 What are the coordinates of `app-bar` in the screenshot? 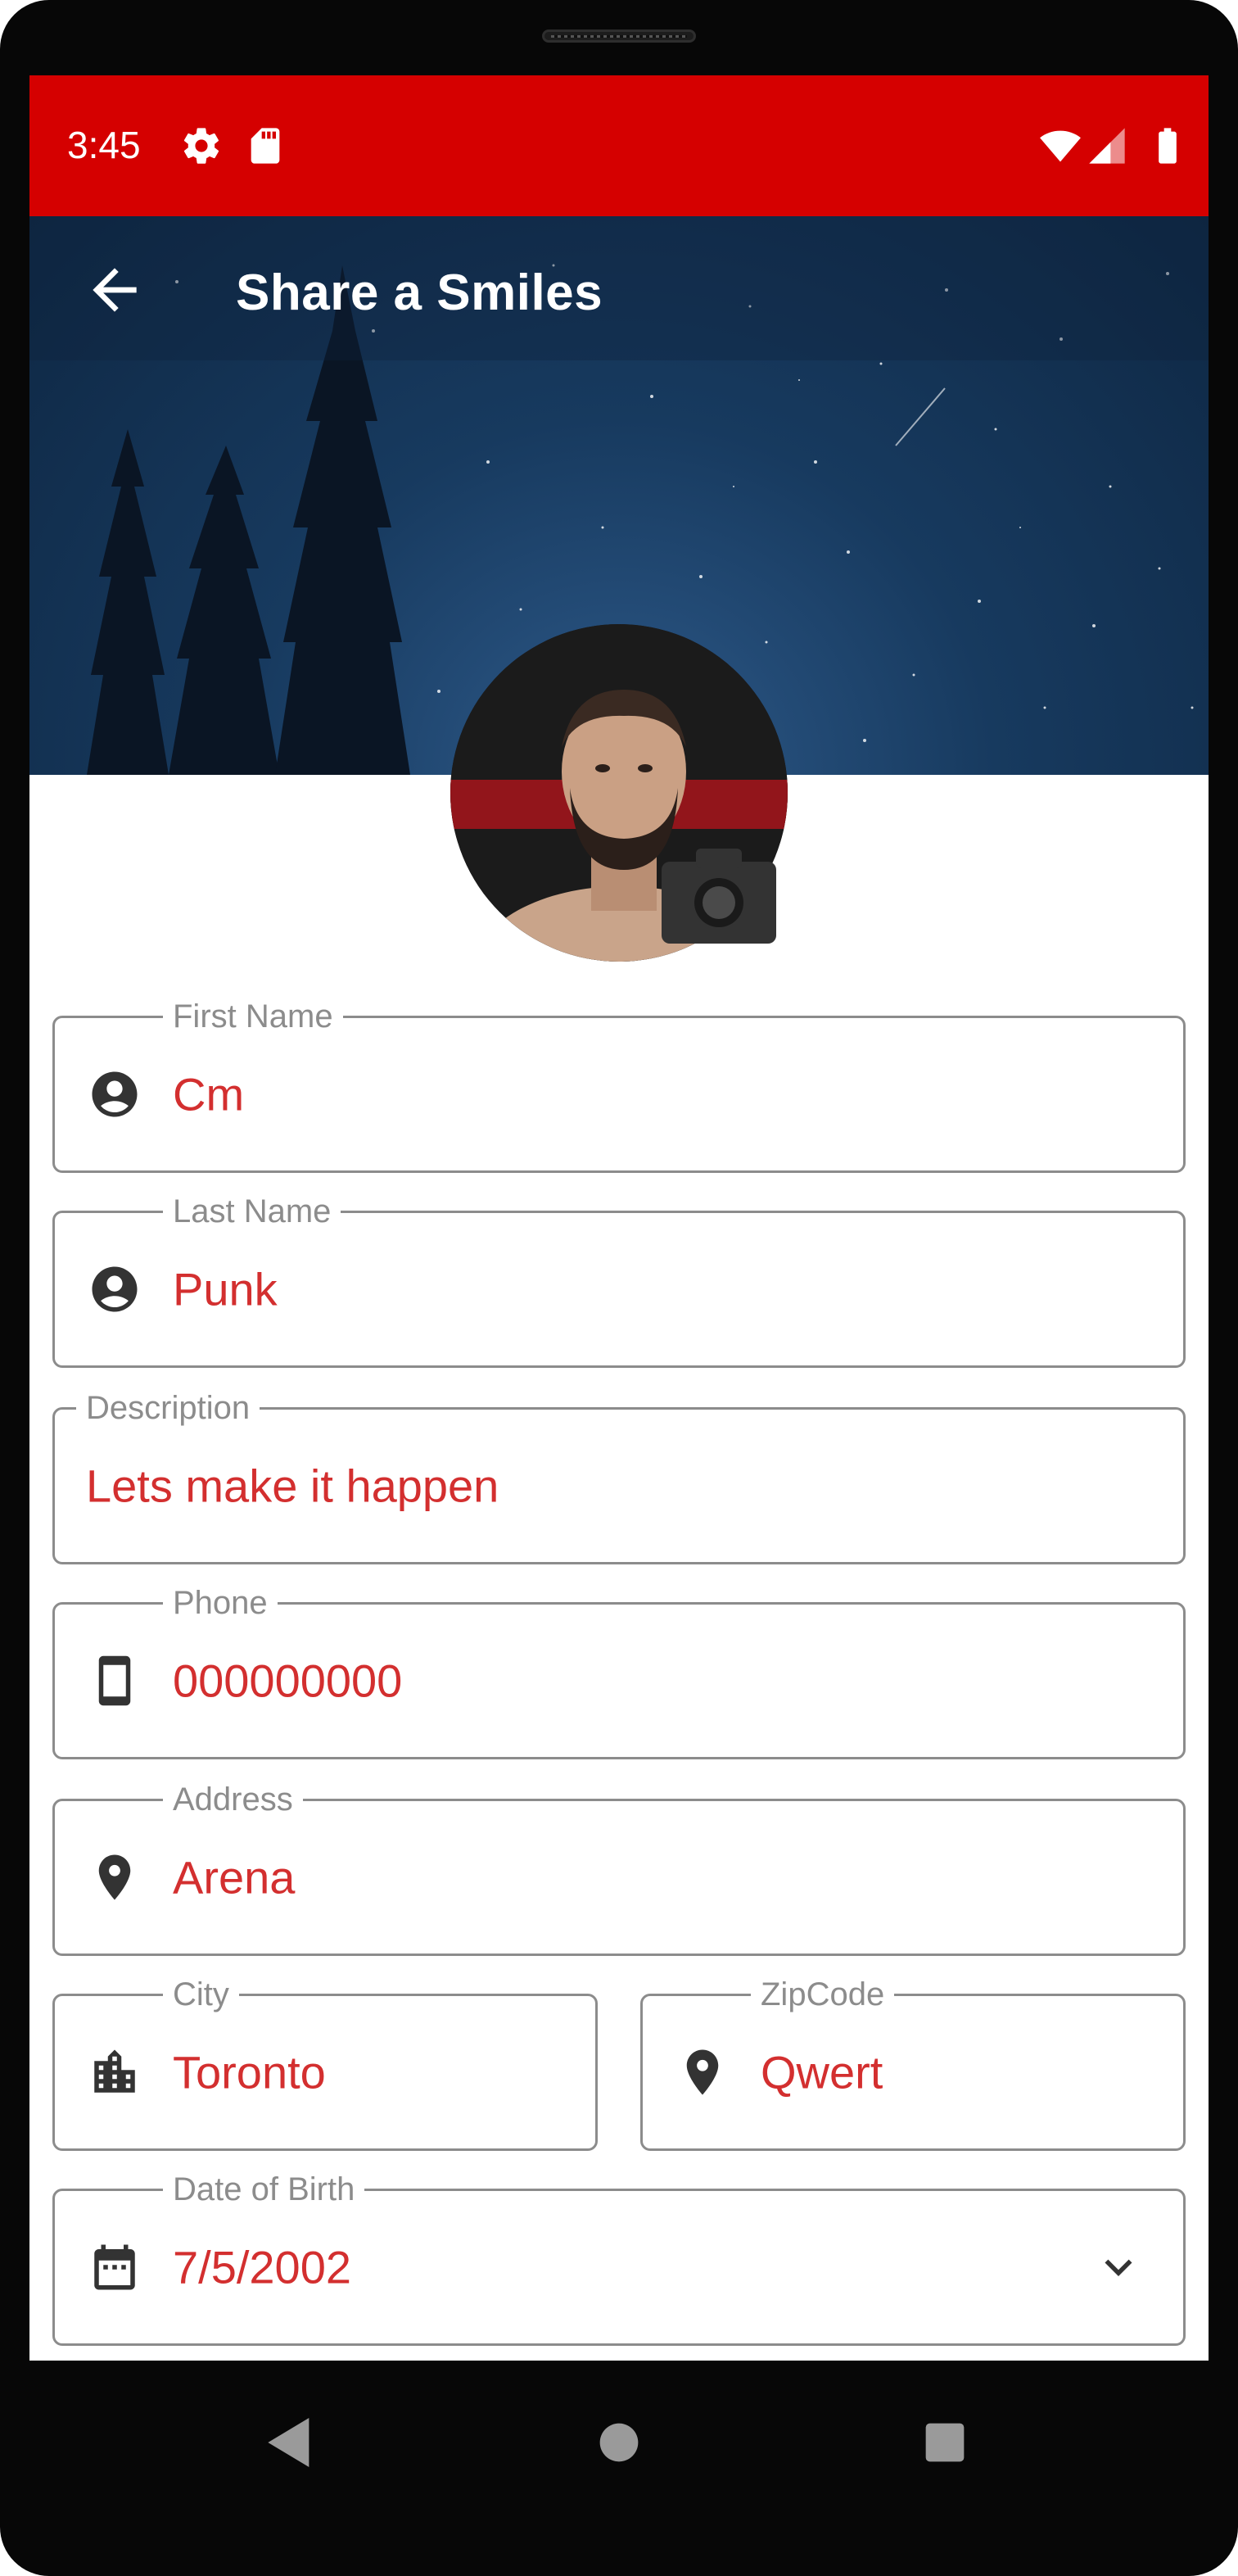 It's located at (619, 288).